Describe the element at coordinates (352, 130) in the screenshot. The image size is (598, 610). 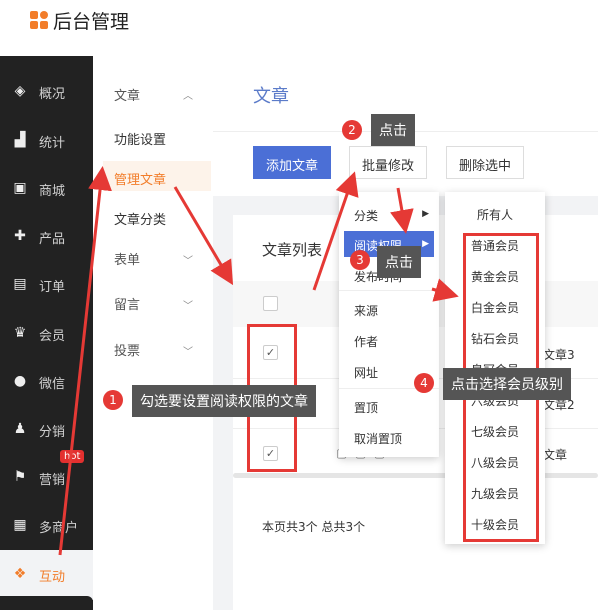
I see `step-number-badge: 2` at that location.